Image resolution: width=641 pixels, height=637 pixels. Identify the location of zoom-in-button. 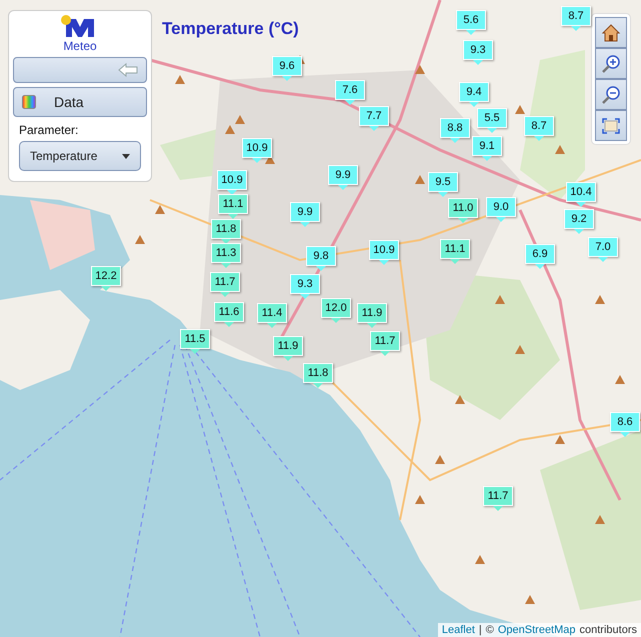
(611, 63).